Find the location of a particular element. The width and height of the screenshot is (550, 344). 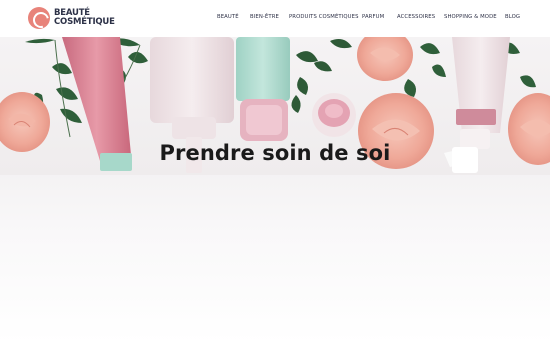

hero-title: Prendre soin de soi is located at coordinates (275, 153).